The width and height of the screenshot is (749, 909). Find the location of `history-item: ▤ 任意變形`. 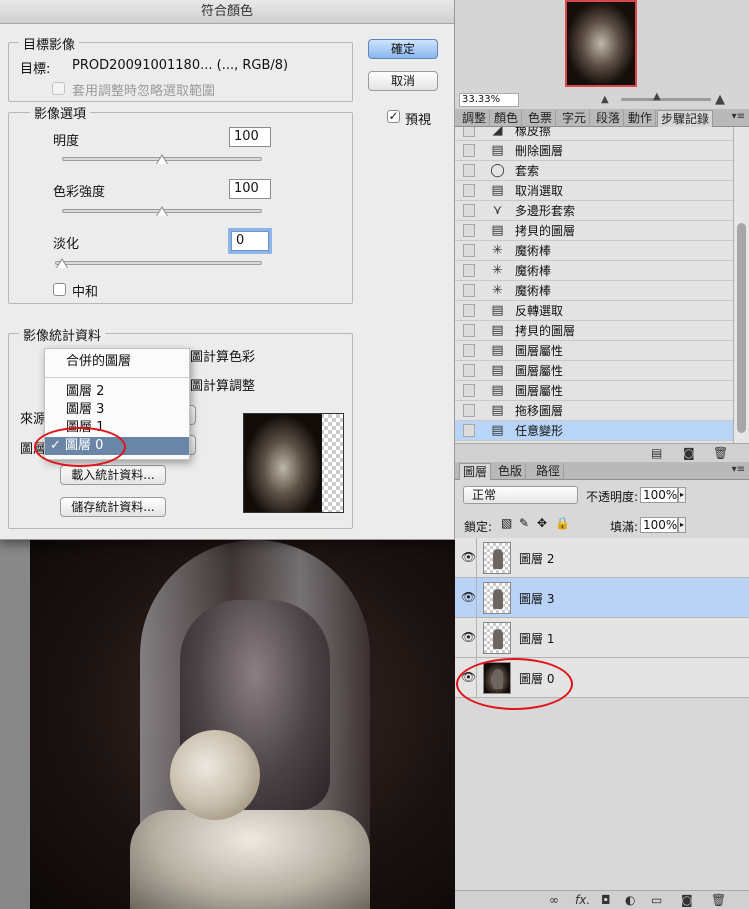

history-item: ▤ 任意變形 is located at coordinates (594, 431).